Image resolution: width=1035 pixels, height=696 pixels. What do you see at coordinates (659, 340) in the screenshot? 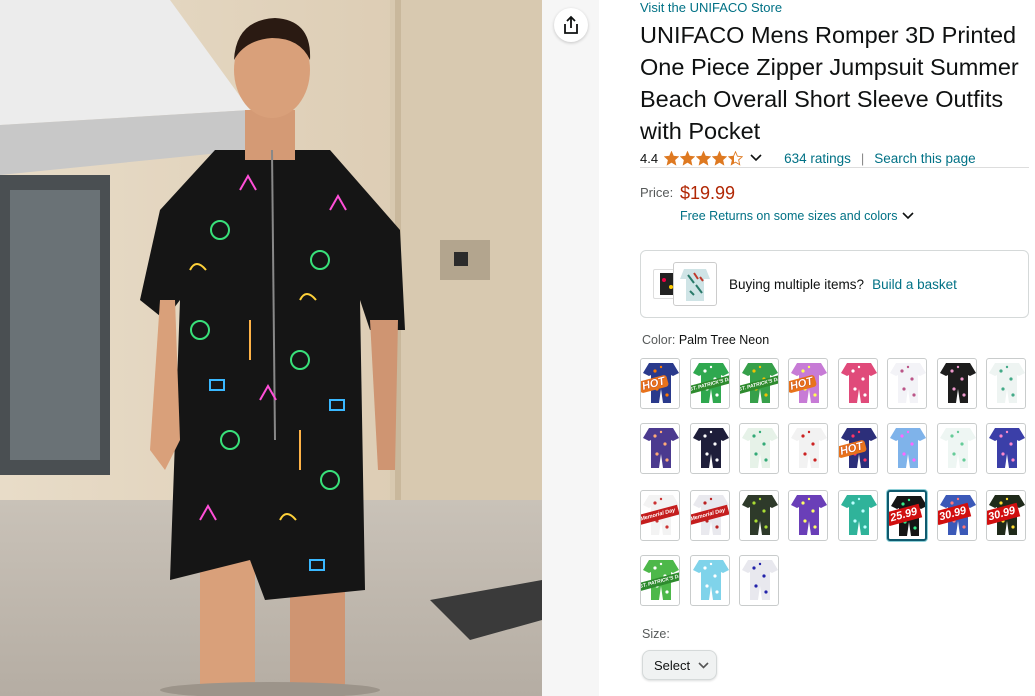
I see `color-label: Color:` at bounding box center [659, 340].